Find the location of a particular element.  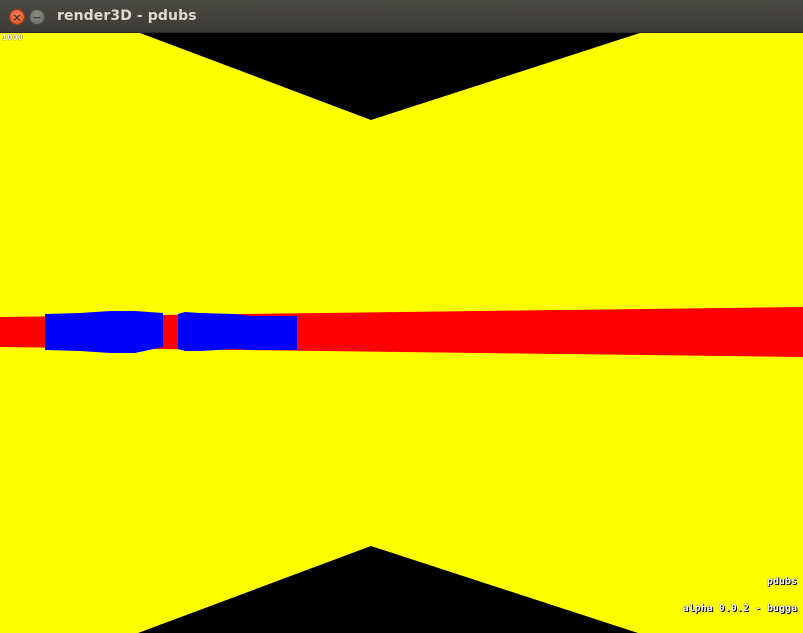

fps-counter: 1000 is located at coordinates (13, 37).